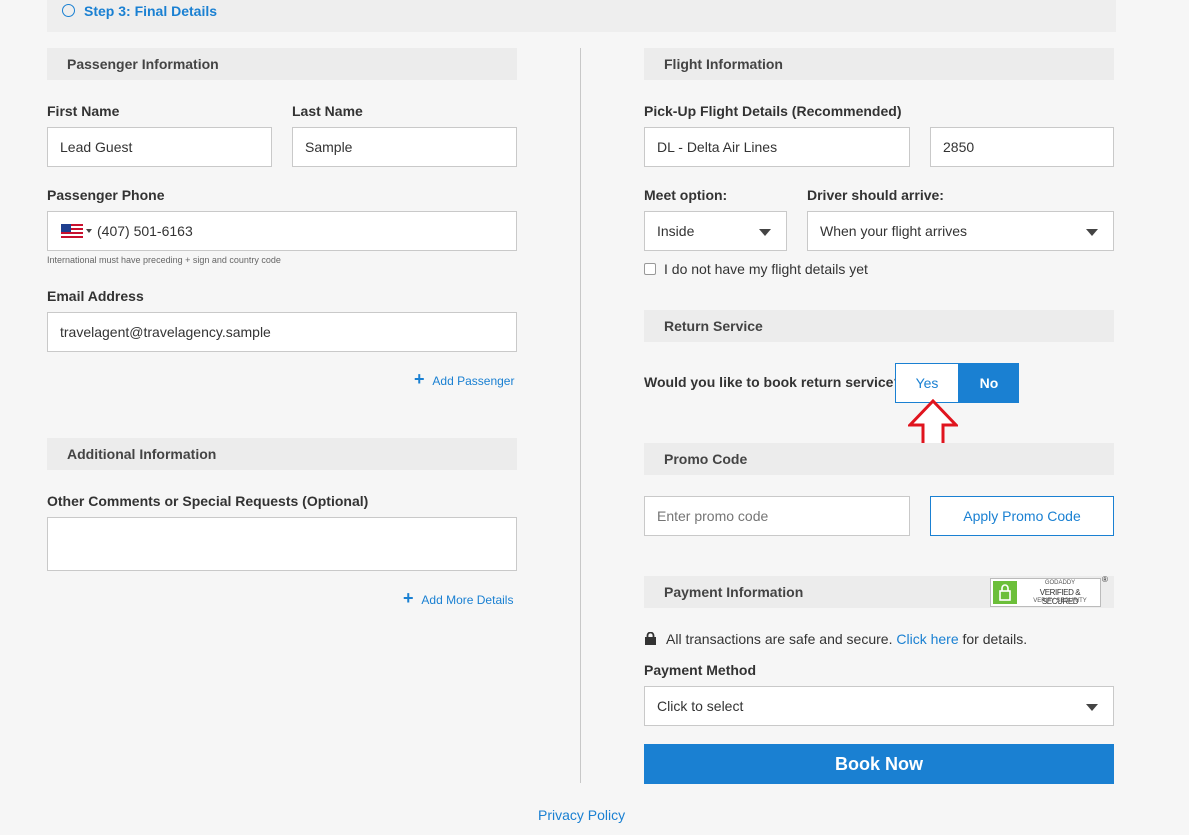 This screenshot has width=1189, height=835. I want to click on payment-method-value: Click to select, so click(700, 706).